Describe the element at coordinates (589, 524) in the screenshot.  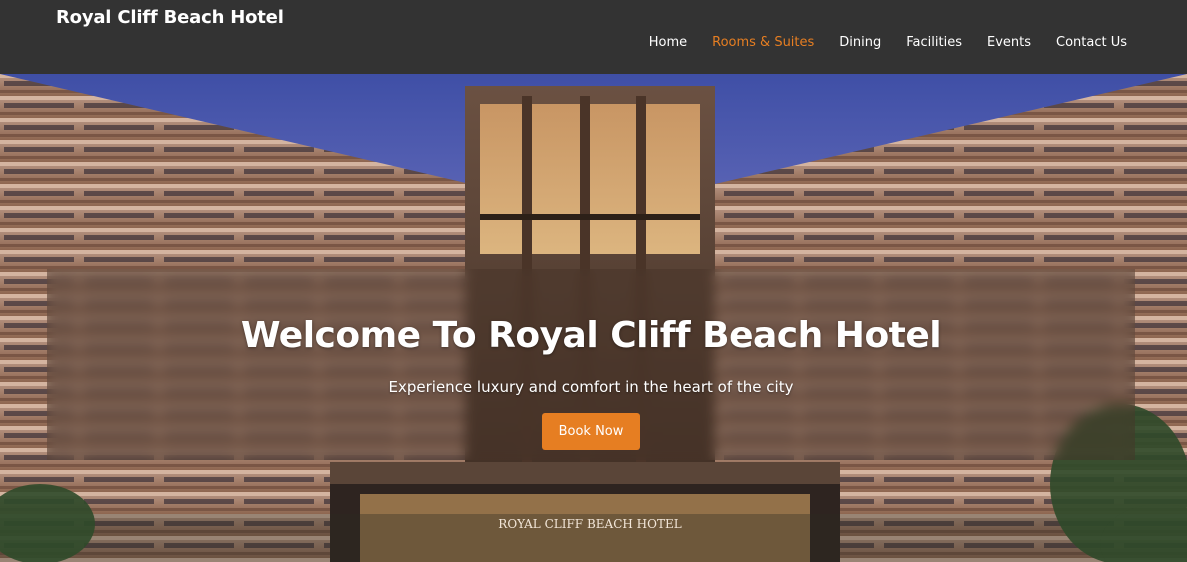
I see `hotel-sign-text: ROYAL CLIFF BEACH HOTEL` at that location.